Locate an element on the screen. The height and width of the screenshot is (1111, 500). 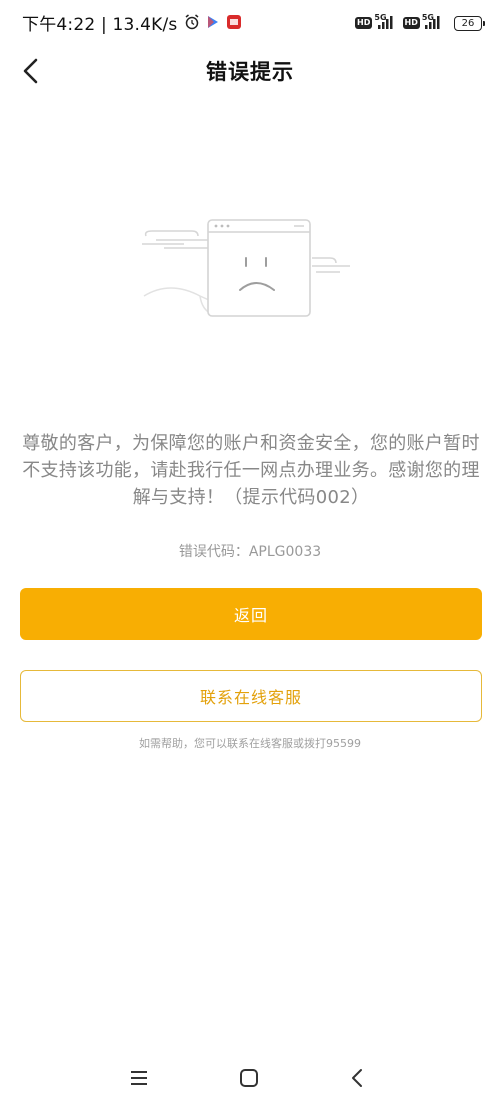
system-back-button is located at coordinates (357, 1078).